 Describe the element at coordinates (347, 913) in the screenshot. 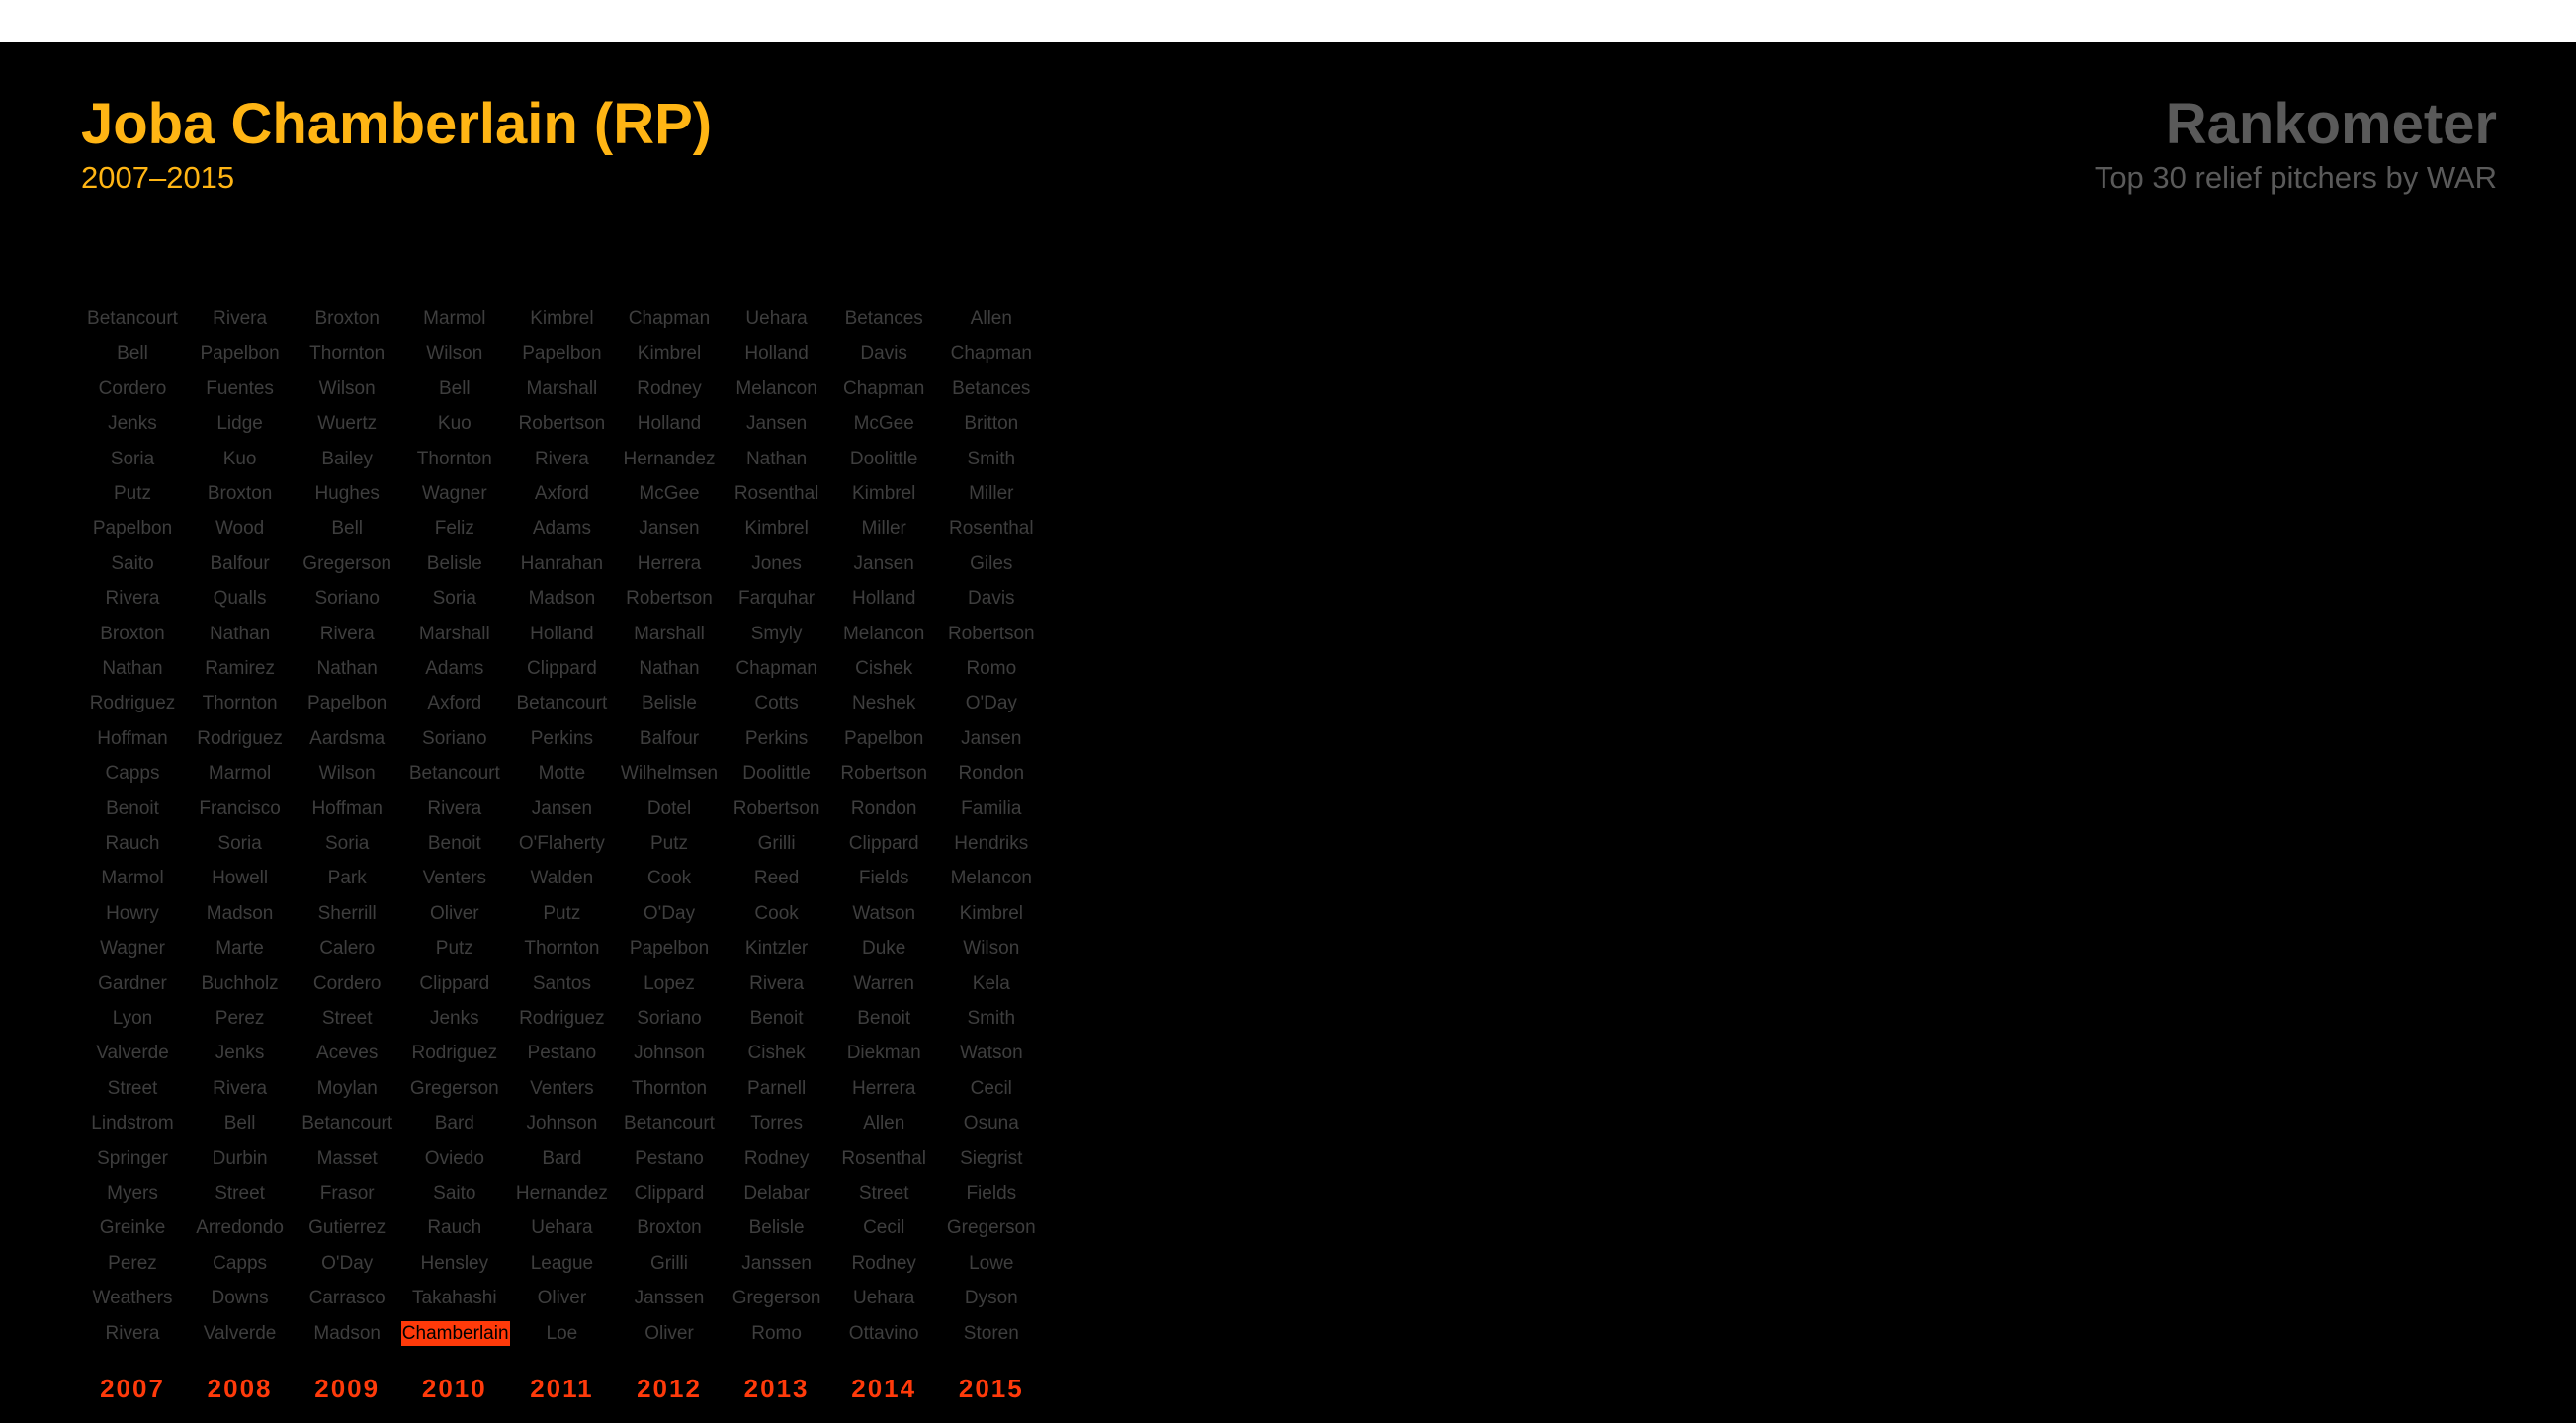

I see `rank-cell: Sherrill` at that location.